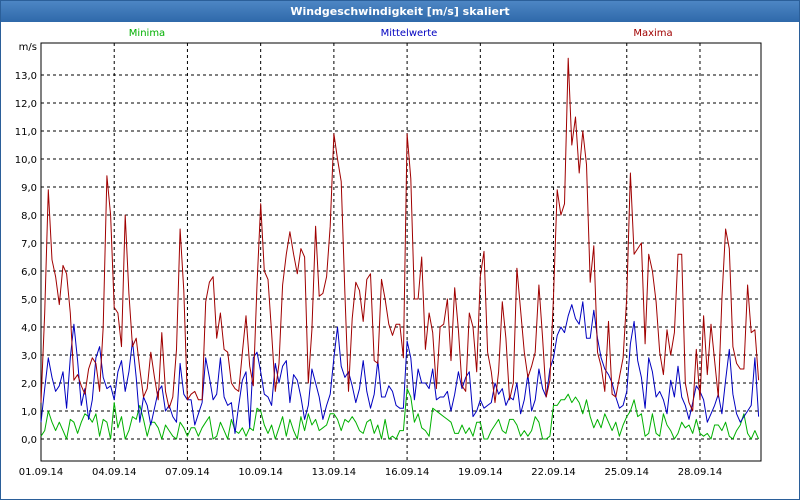 The height and width of the screenshot is (500, 800). Describe the element at coordinates (407, 472) in the screenshot. I see `x-tick-label: 16.09.14` at that location.